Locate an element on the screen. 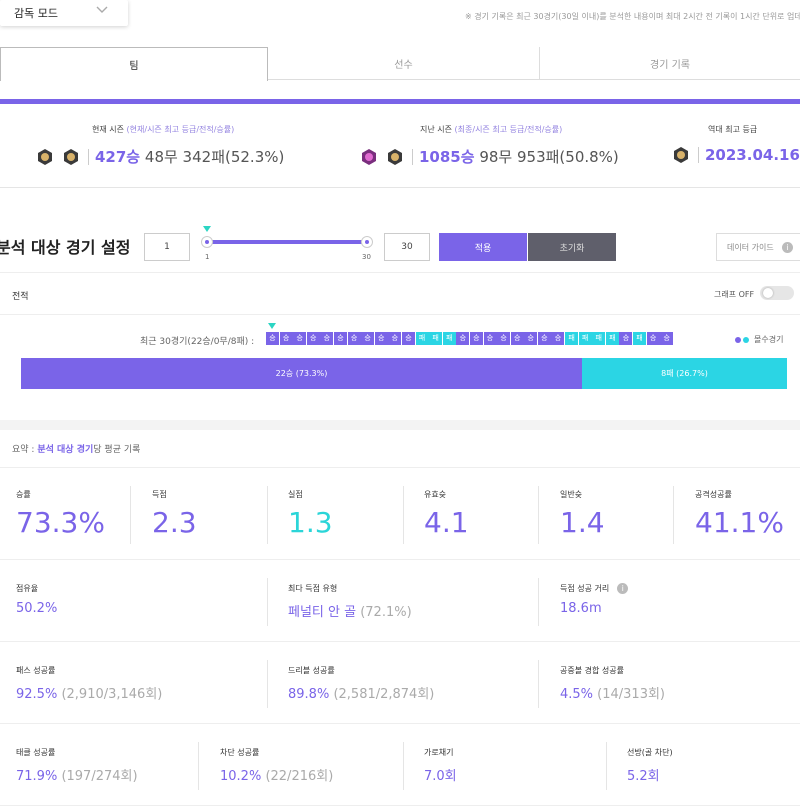  info-icon: i is located at coordinates (623, 588).